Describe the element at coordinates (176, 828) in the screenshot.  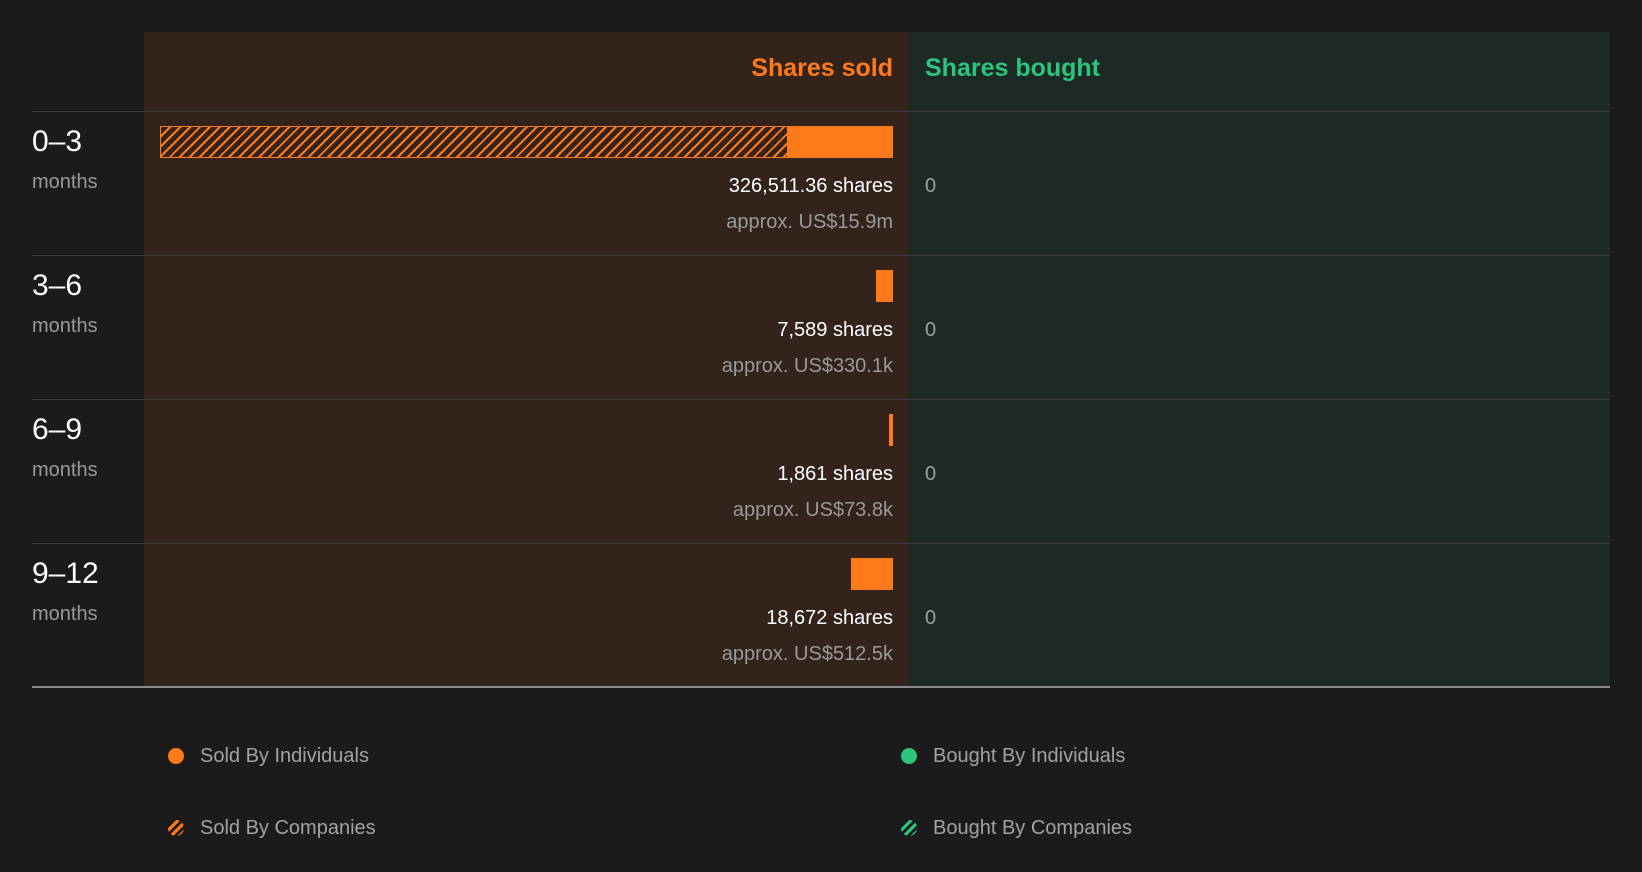
I see `hatched-orange-dot-icon` at that location.